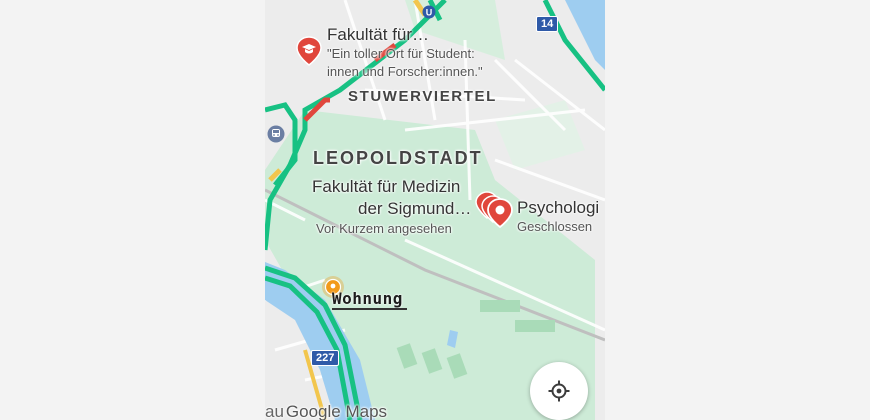 The image size is (870, 420). I want to click on my-location-button, so click(559, 391).